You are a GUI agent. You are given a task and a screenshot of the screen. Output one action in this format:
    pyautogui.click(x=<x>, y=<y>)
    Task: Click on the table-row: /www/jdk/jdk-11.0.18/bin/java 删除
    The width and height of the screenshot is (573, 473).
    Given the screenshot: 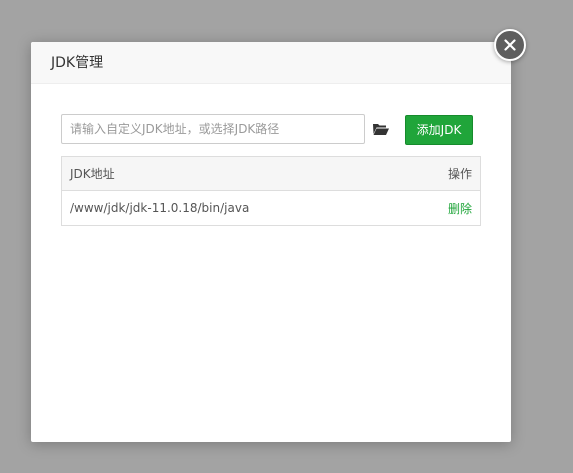 What is the action you would take?
    pyautogui.click(x=271, y=208)
    